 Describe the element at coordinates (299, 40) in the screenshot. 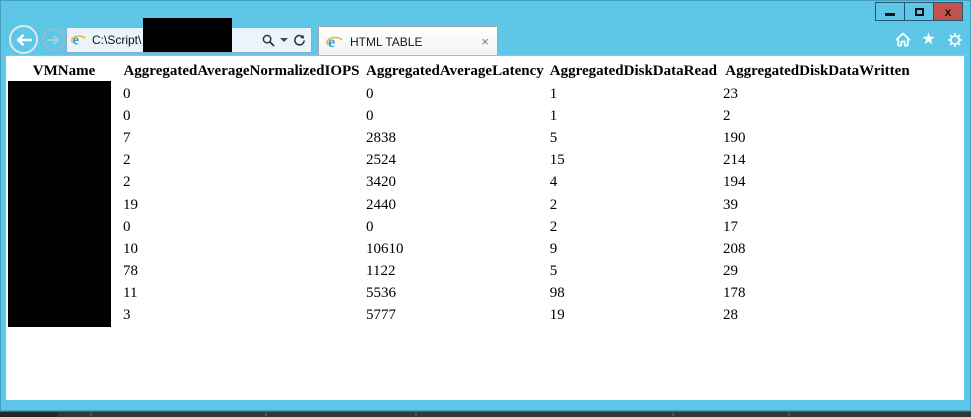

I see `refresh-icon` at that location.